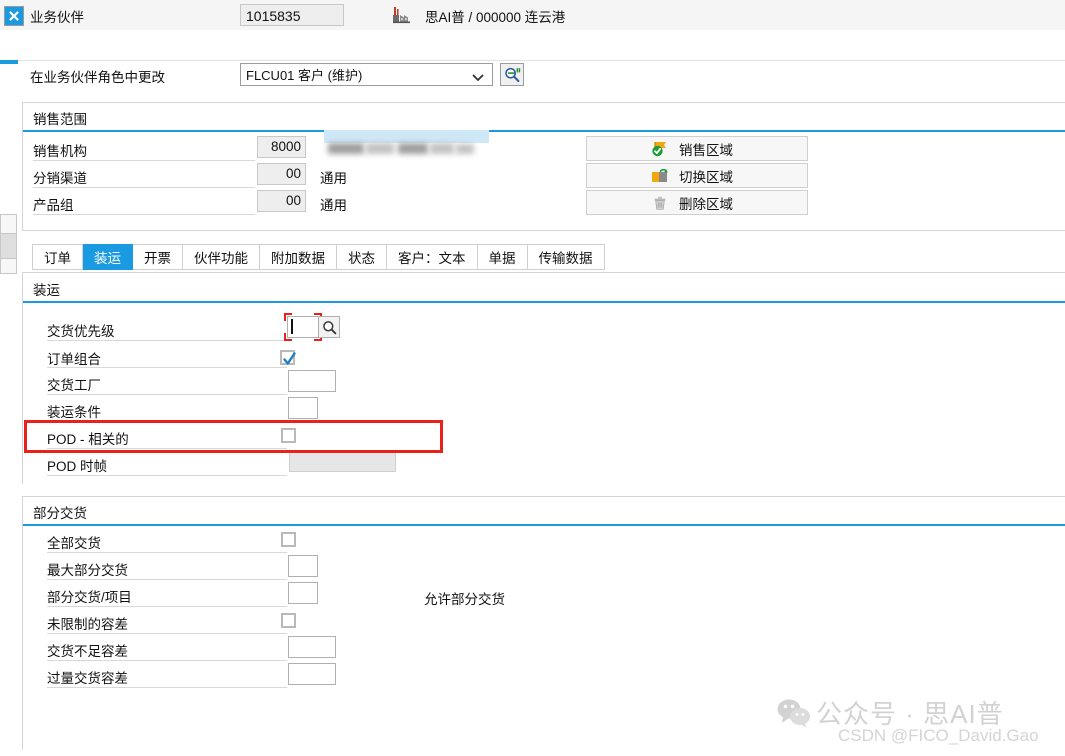  Describe the element at coordinates (566, 257) in the screenshot. I see `tab-transfer-data: 传输数据` at that location.